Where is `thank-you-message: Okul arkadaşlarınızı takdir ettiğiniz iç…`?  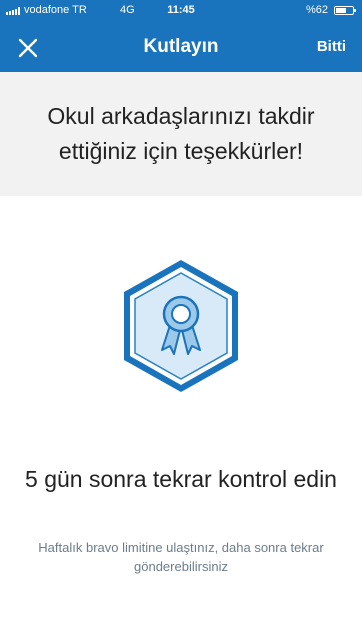
thank-you-message: Okul arkadaşlarınızı takdir ettiğiniz iç… is located at coordinates (181, 133).